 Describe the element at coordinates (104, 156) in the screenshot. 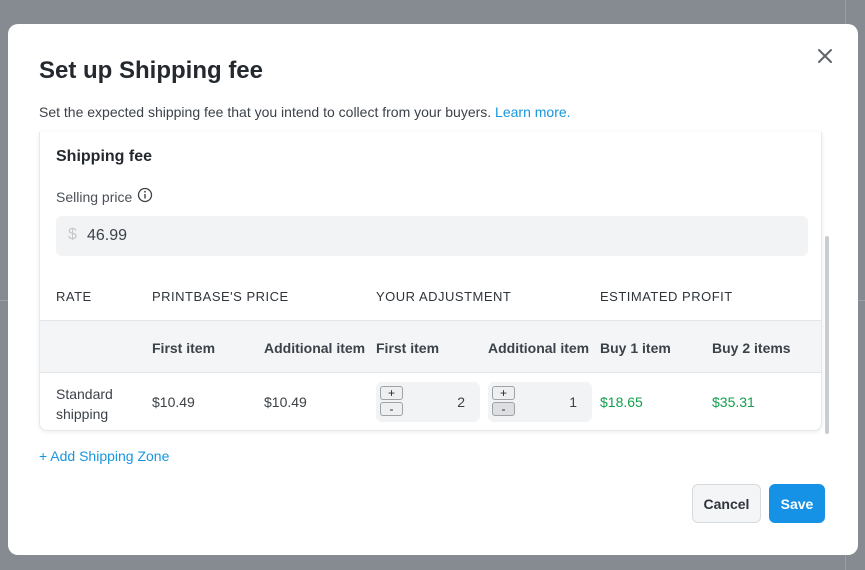

I see `section-title: Shipping fee` at that location.